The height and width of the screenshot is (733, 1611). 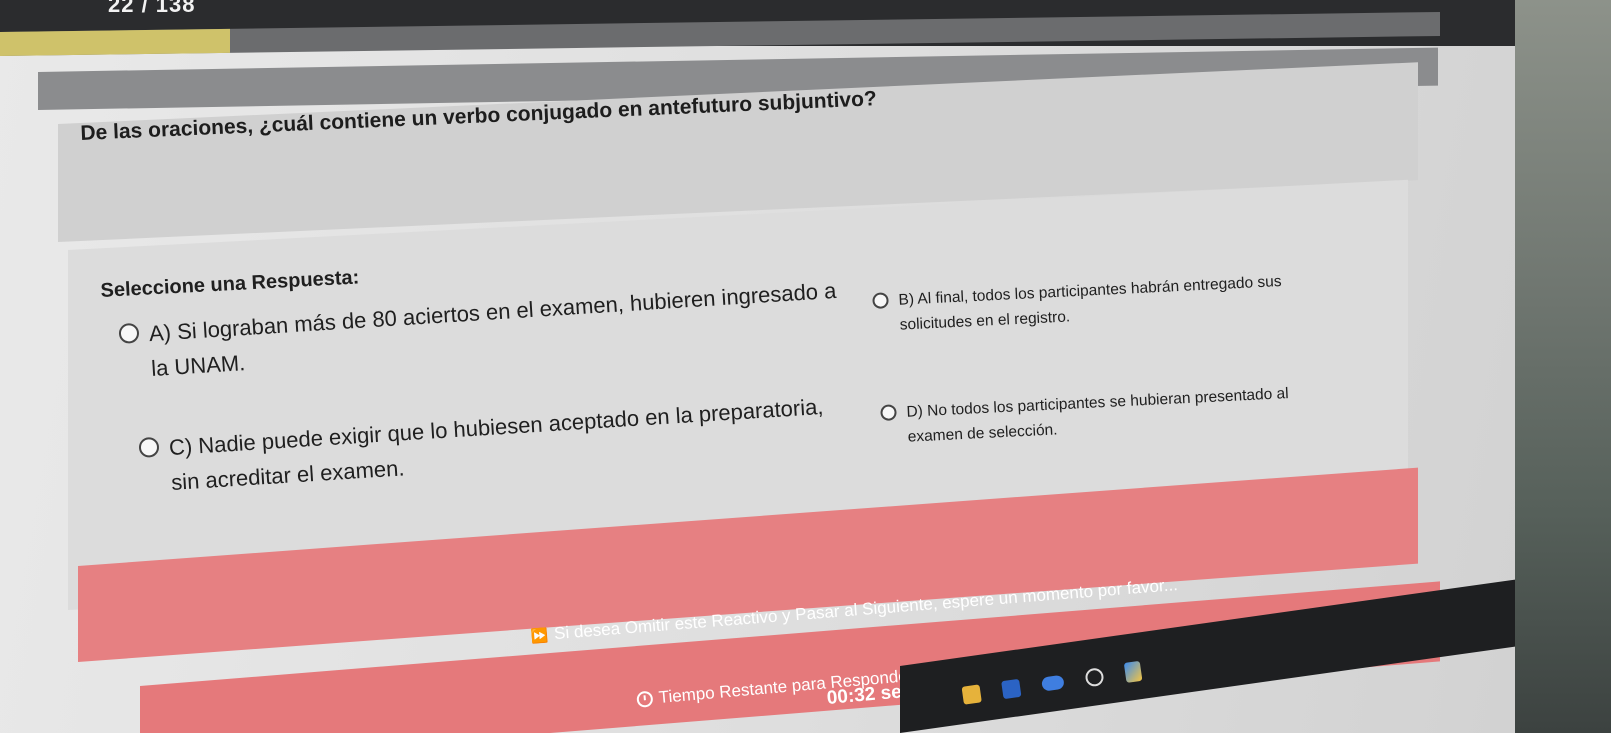 I want to click on radio-b, so click(x=880, y=300).